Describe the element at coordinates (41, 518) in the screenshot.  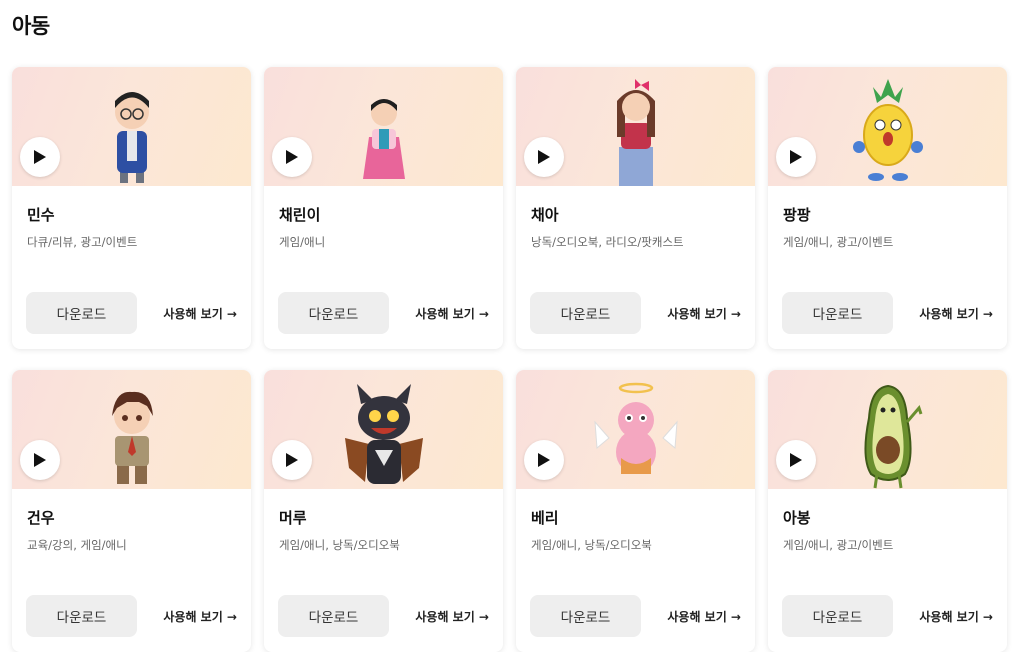
I see `voice-name: 건우` at that location.